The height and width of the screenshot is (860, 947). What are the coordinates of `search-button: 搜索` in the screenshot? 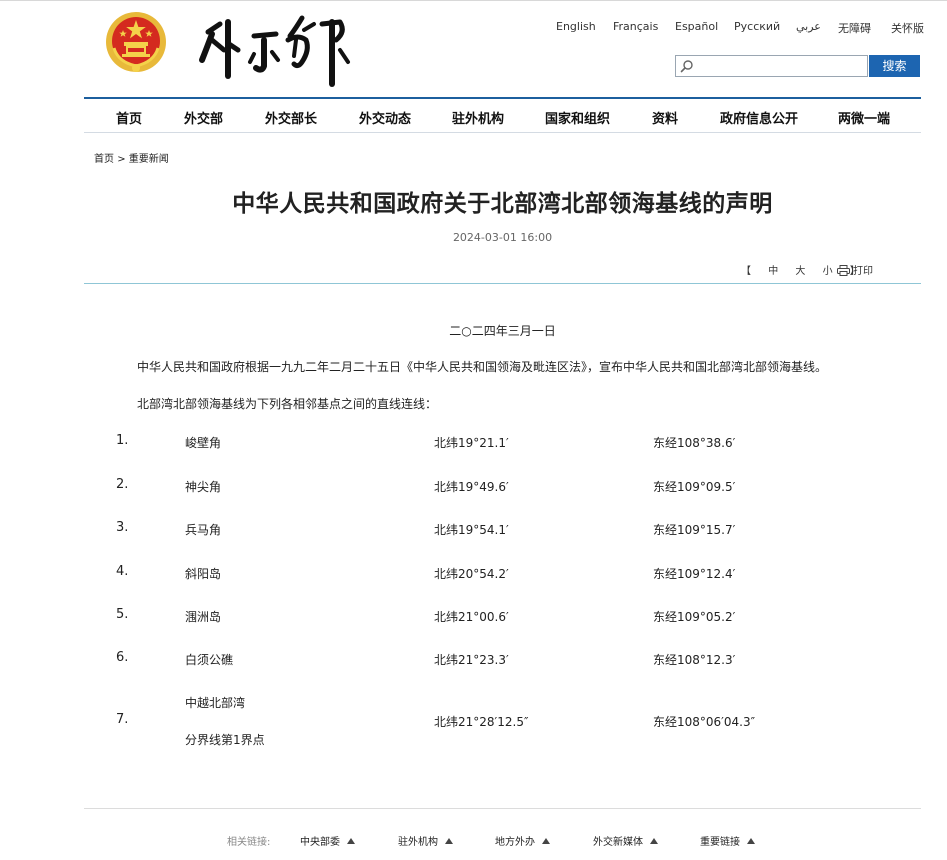 It's located at (894, 66).